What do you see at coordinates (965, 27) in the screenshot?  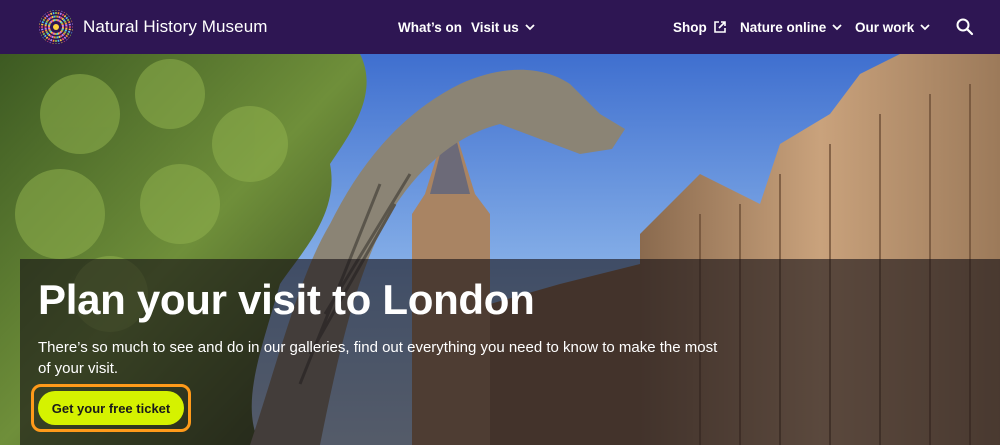 I see `search-icon` at bounding box center [965, 27].